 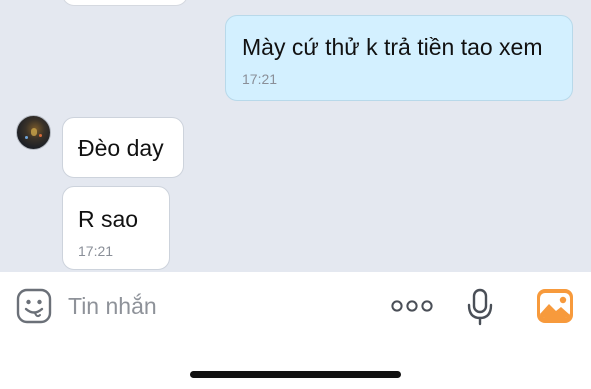 I want to click on image-gallery-icon, so click(x=555, y=306).